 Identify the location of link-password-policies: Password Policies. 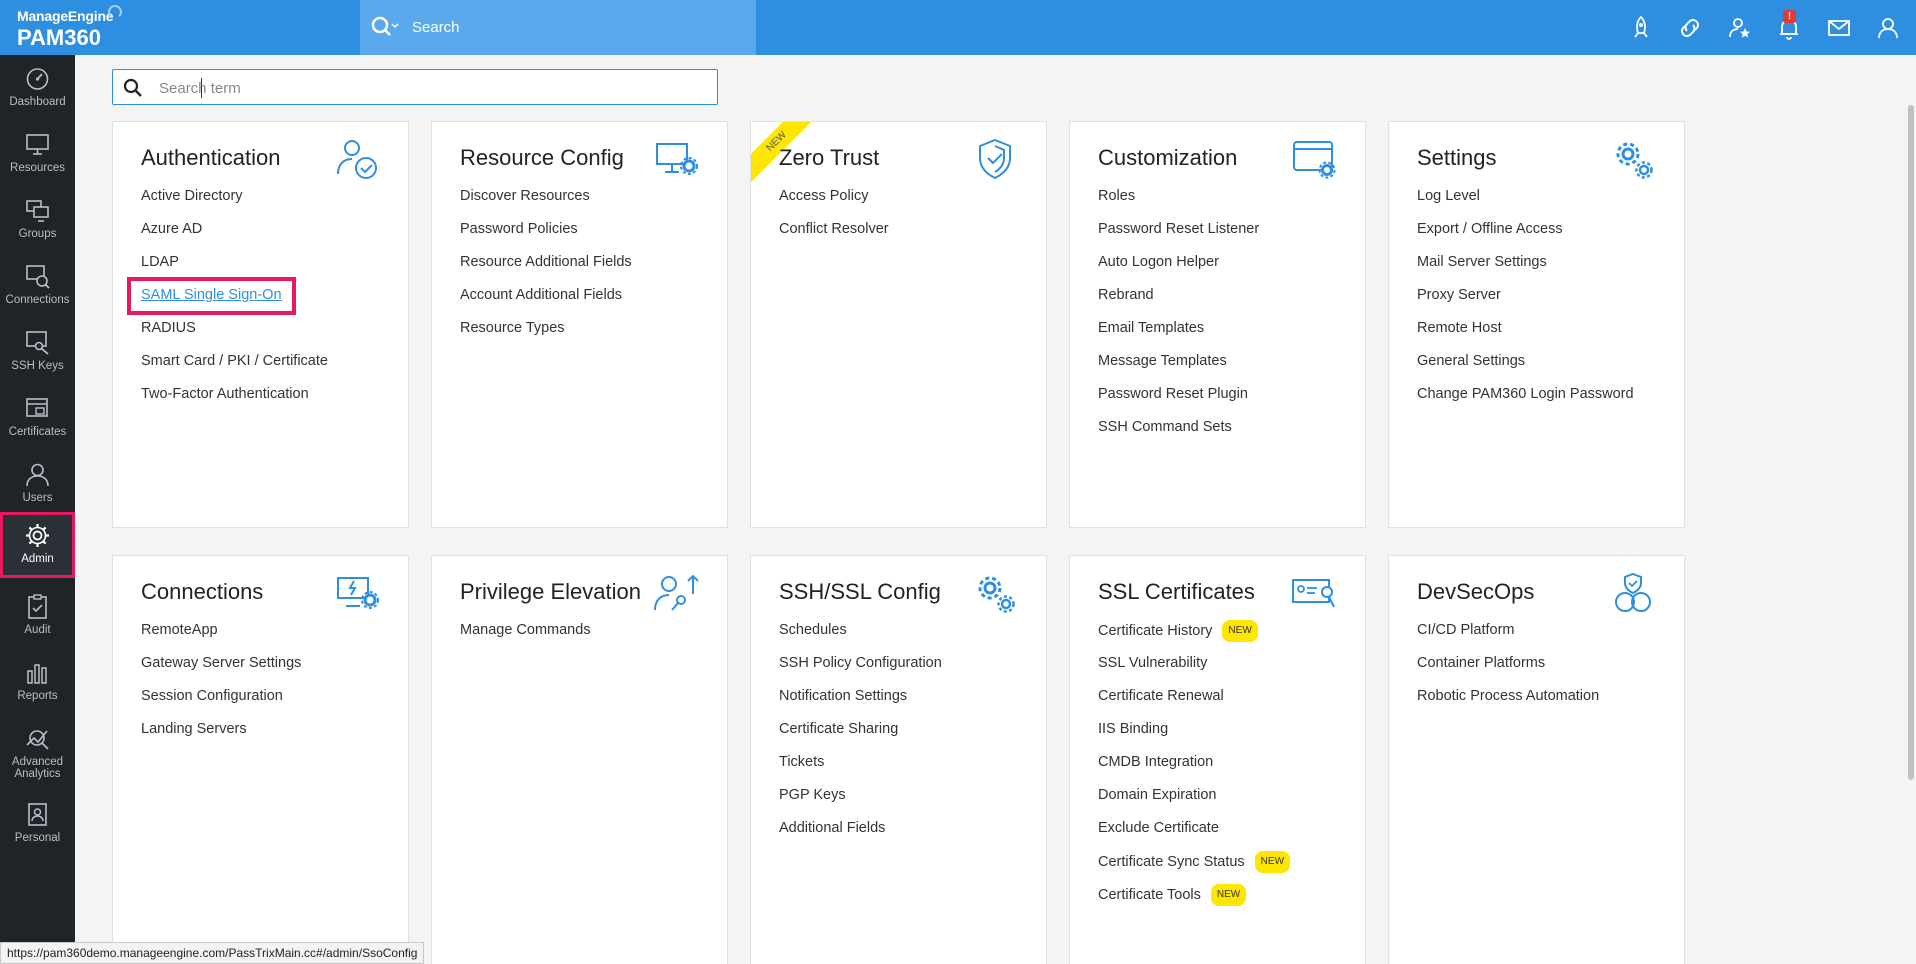
(546, 235).